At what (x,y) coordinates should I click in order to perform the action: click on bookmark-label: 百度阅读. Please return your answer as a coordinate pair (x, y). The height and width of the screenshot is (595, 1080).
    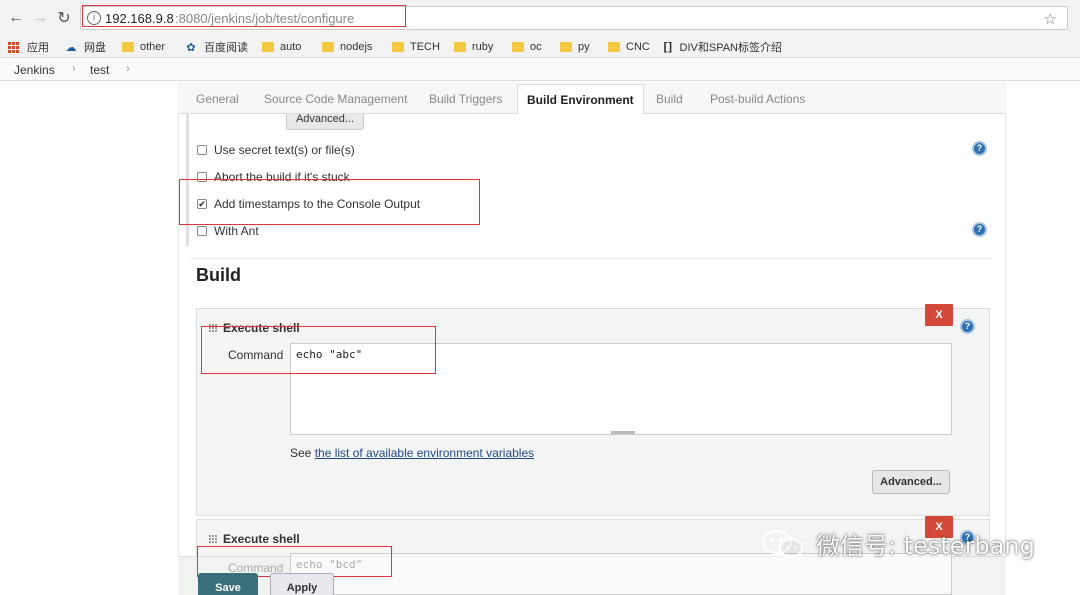
    Looking at the image, I should click on (226, 48).